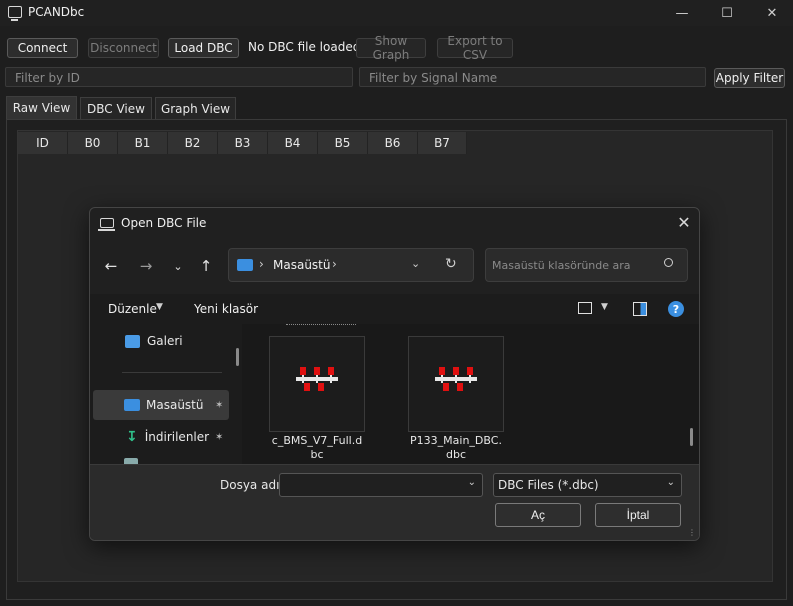  What do you see at coordinates (206, 266) in the screenshot?
I see `up-arrow-icon: ↑` at bounding box center [206, 266].